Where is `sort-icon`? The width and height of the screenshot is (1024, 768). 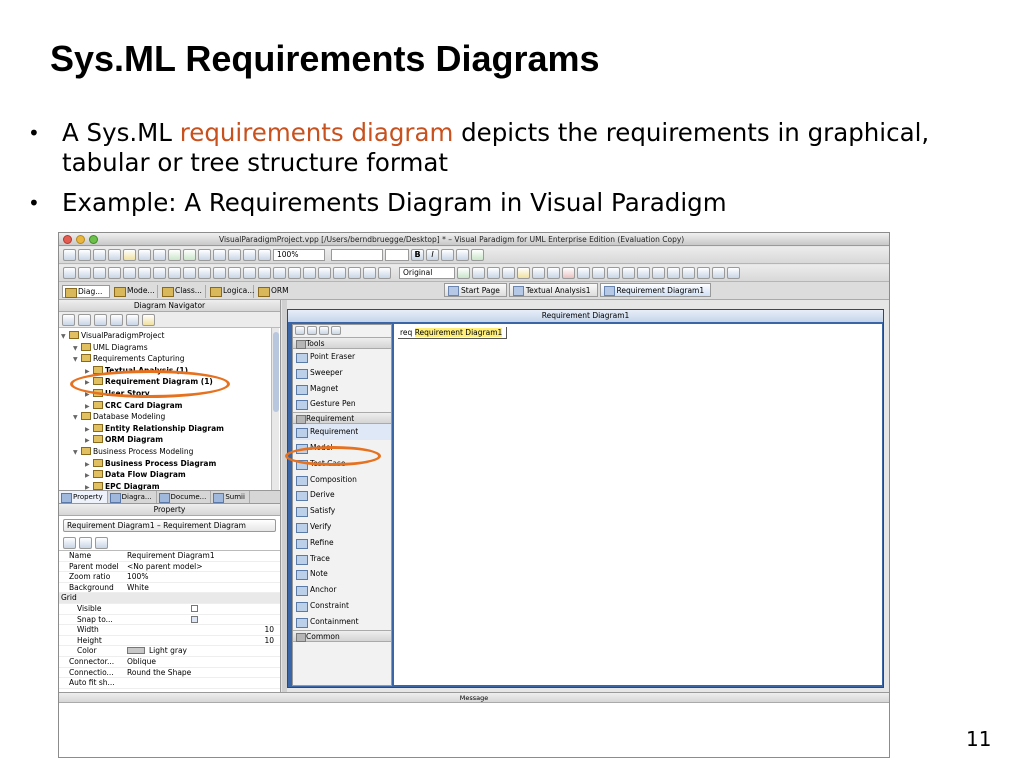
sort-icon is located at coordinates (100, 319).